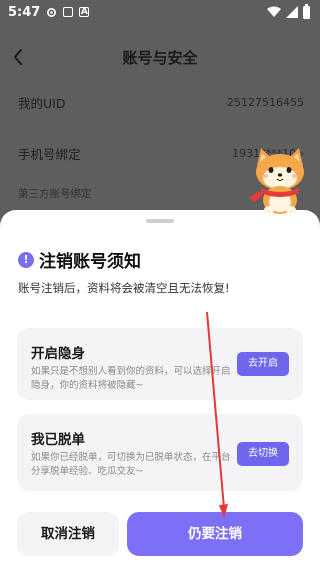 The height and width of the screenshot is (568, 320). I want to click on page-title: 账号与安全, so click(160, 58).